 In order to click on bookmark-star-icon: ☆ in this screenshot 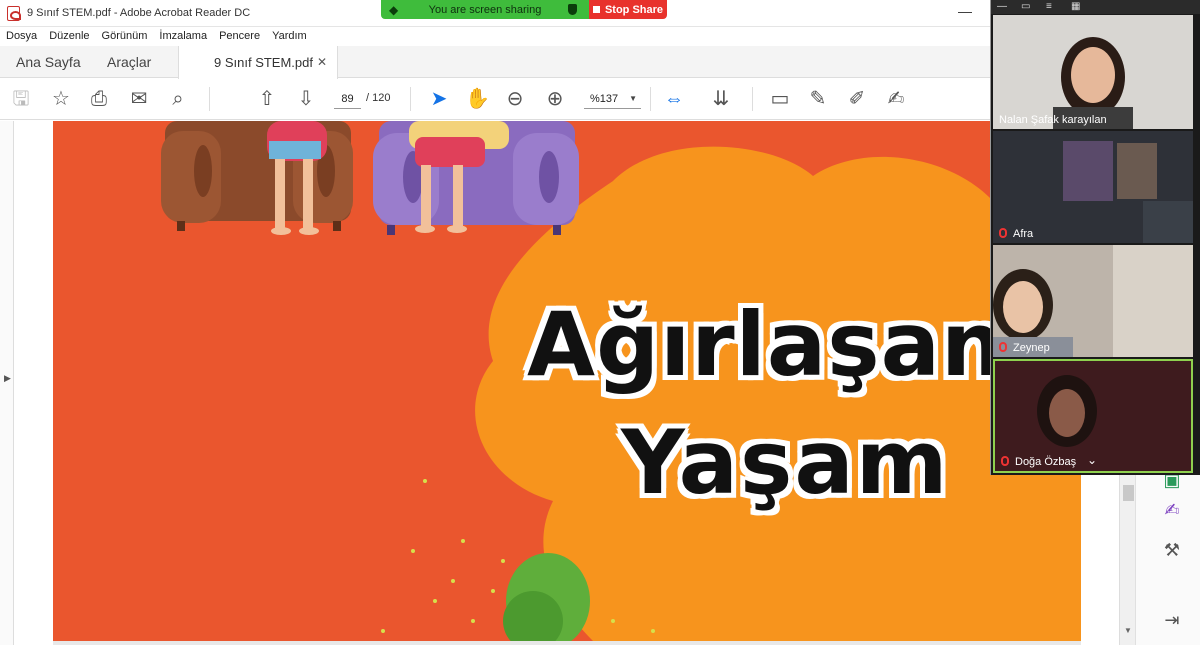, I will do `click(61, 99)`.